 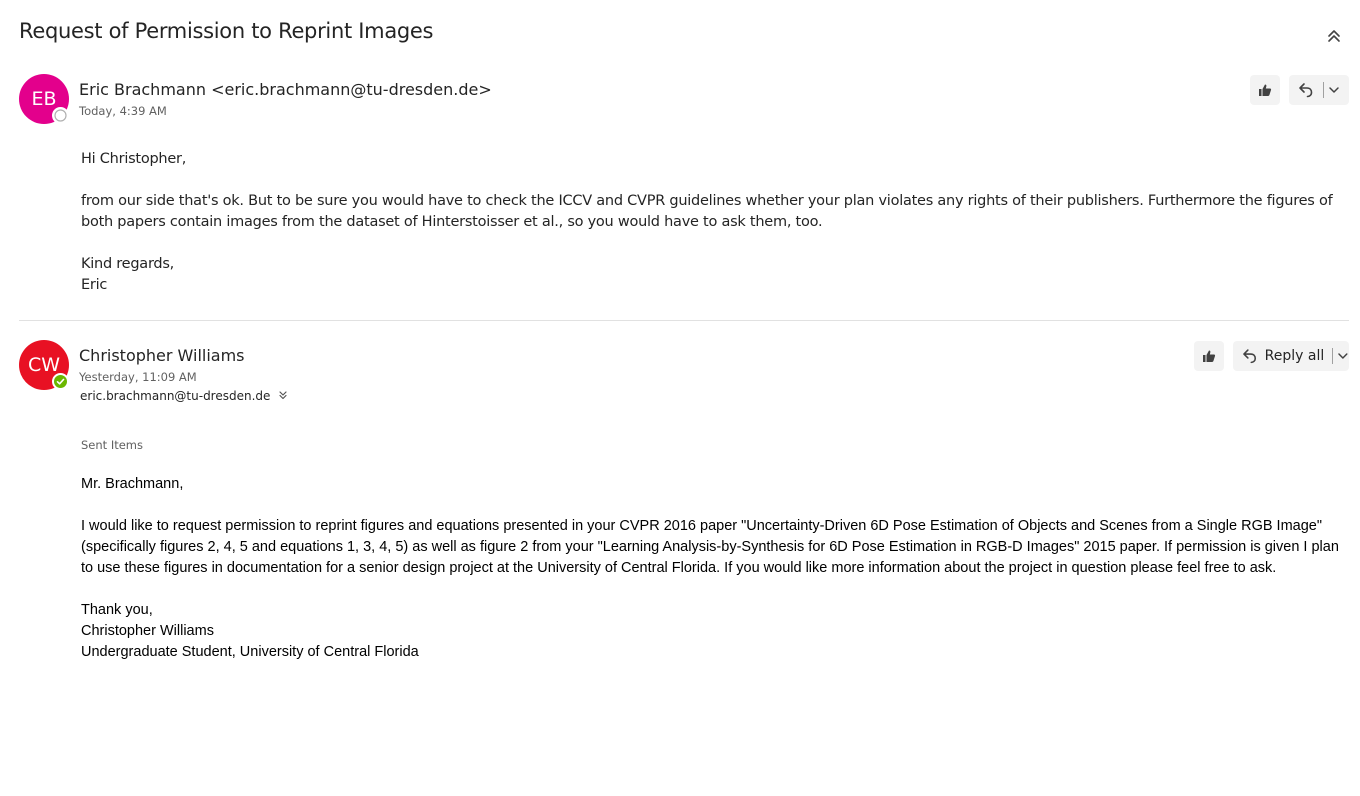 What do you see at coordinates (134, 159) in the screenshot?
I see `body-paragraph: Hi Christopher,` at bounding box center [134, 159].